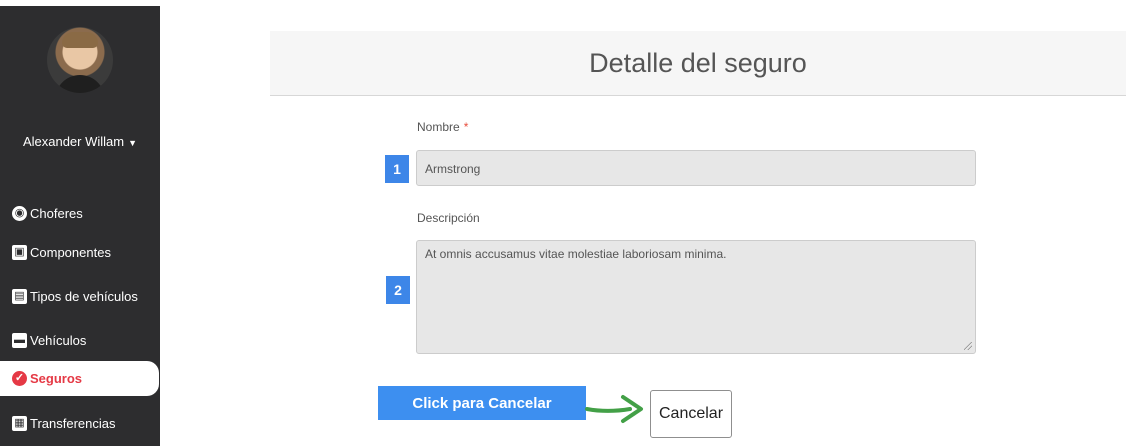 Image resolution: width=1130 pixels, height=446 pixels. I want to click on description-label: Descripción, so click(448, 218).